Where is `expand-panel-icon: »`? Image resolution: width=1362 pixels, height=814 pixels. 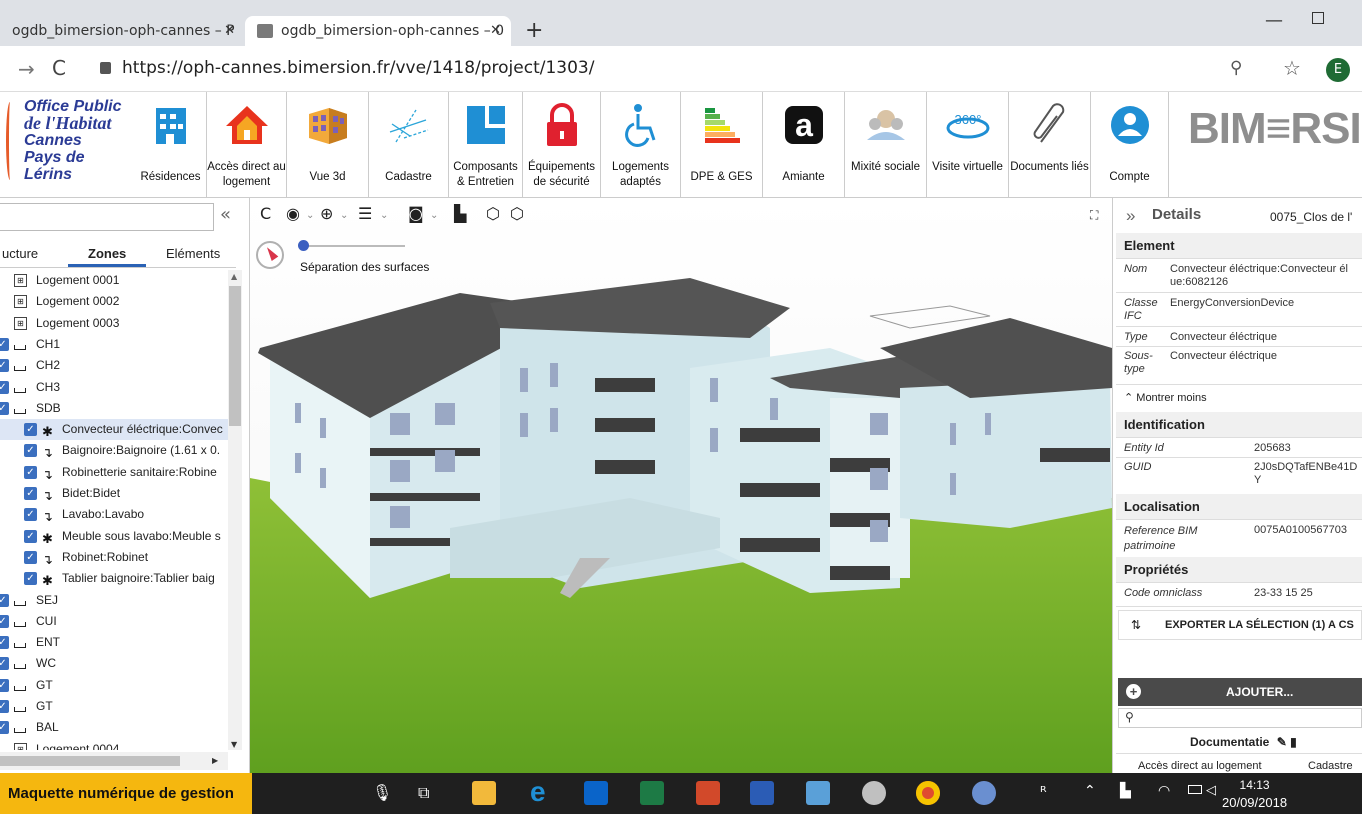
expand-panel-icon: » is located at coordinates (1130, 216).